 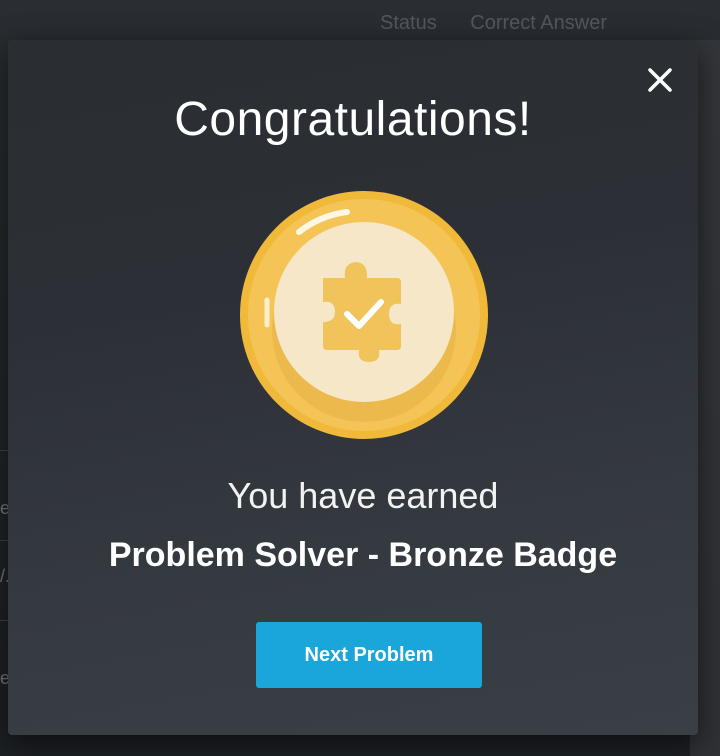 I want to click on modal-title: Congratulations!, so click(x=353, y=119).